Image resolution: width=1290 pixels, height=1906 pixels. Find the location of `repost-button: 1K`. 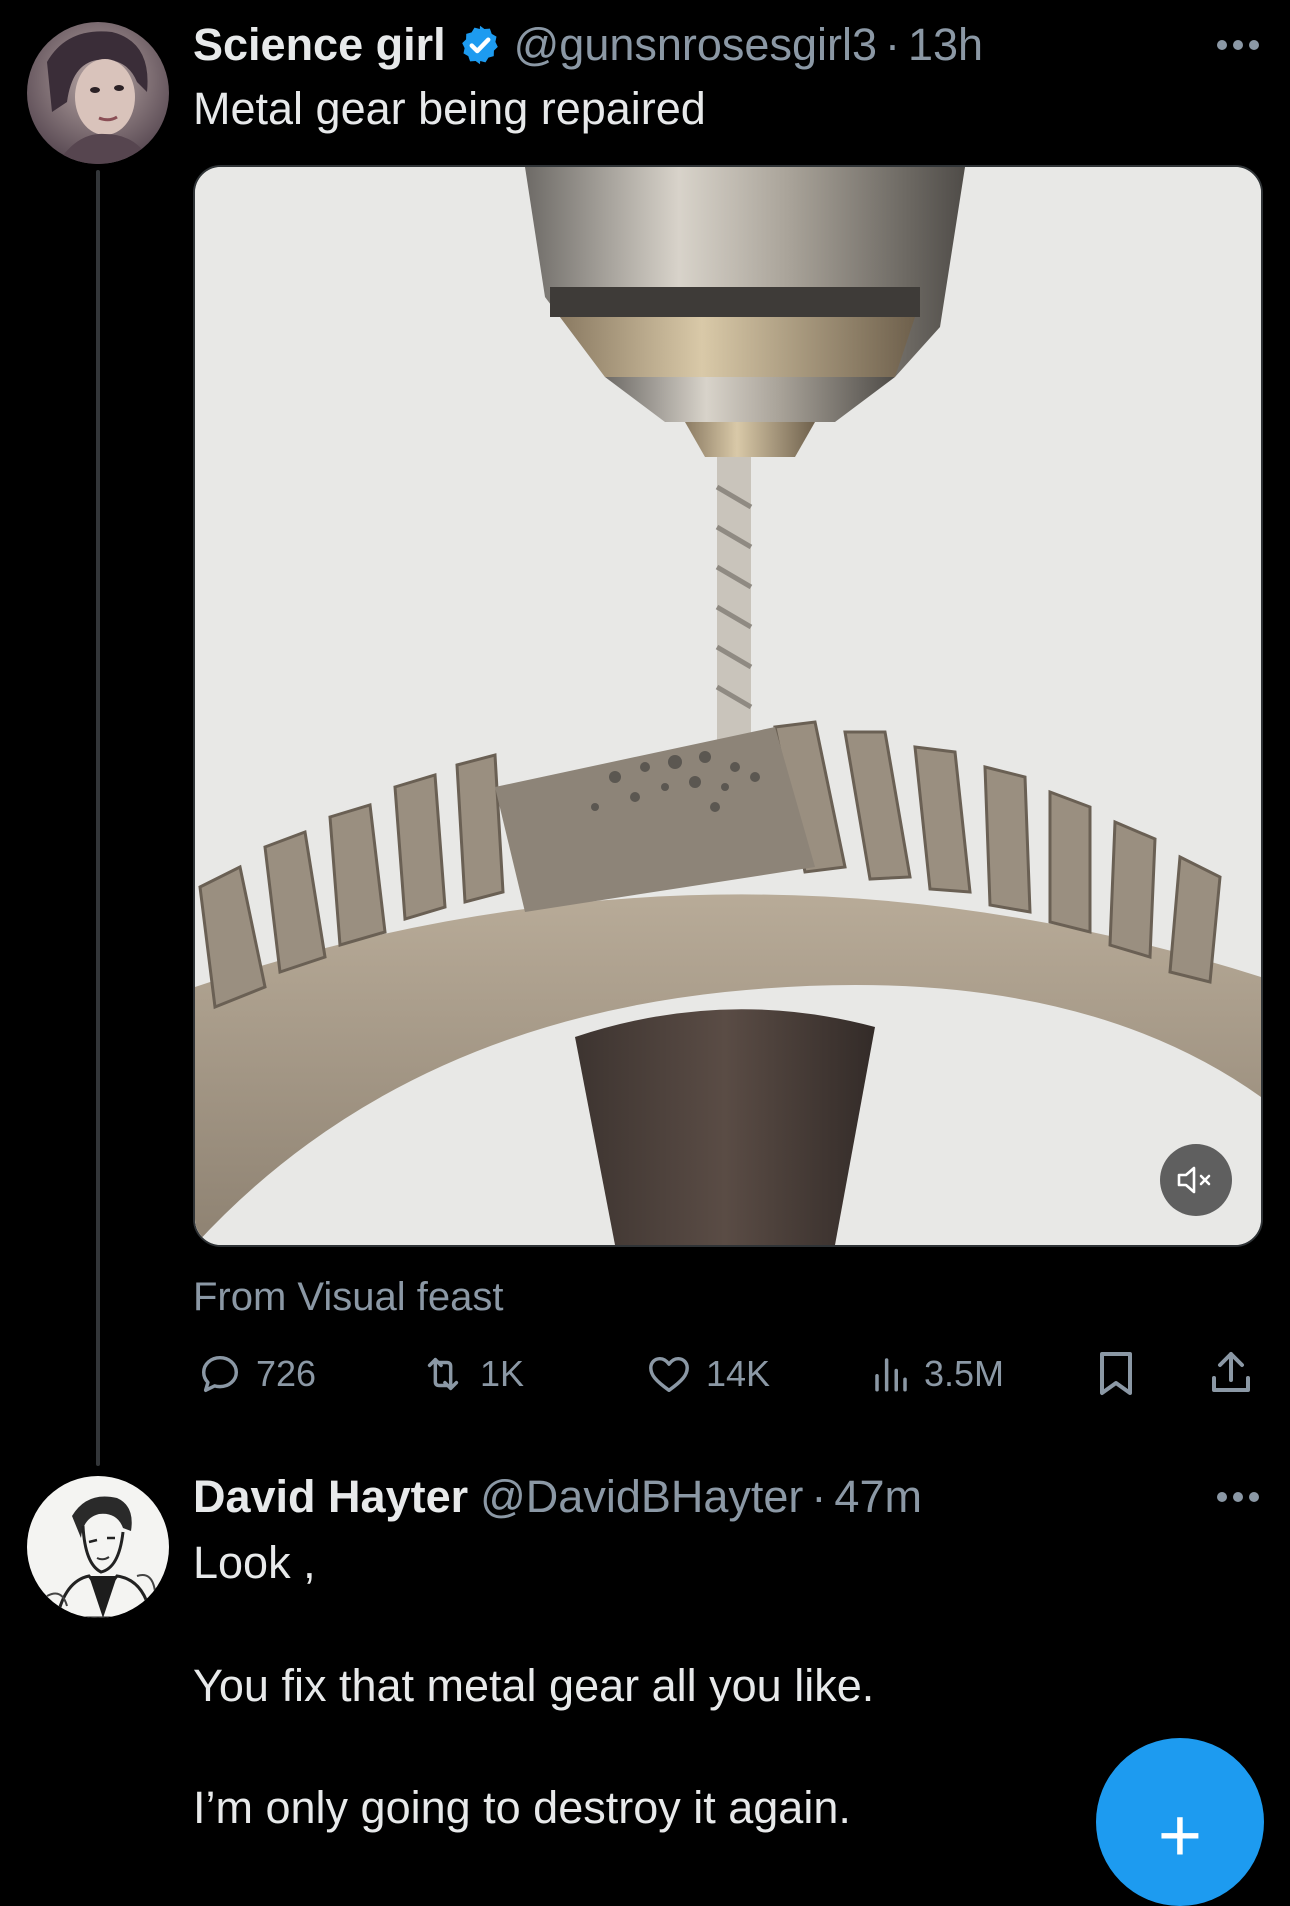

repost-button: 1K is located at coordinates (471, 1374).